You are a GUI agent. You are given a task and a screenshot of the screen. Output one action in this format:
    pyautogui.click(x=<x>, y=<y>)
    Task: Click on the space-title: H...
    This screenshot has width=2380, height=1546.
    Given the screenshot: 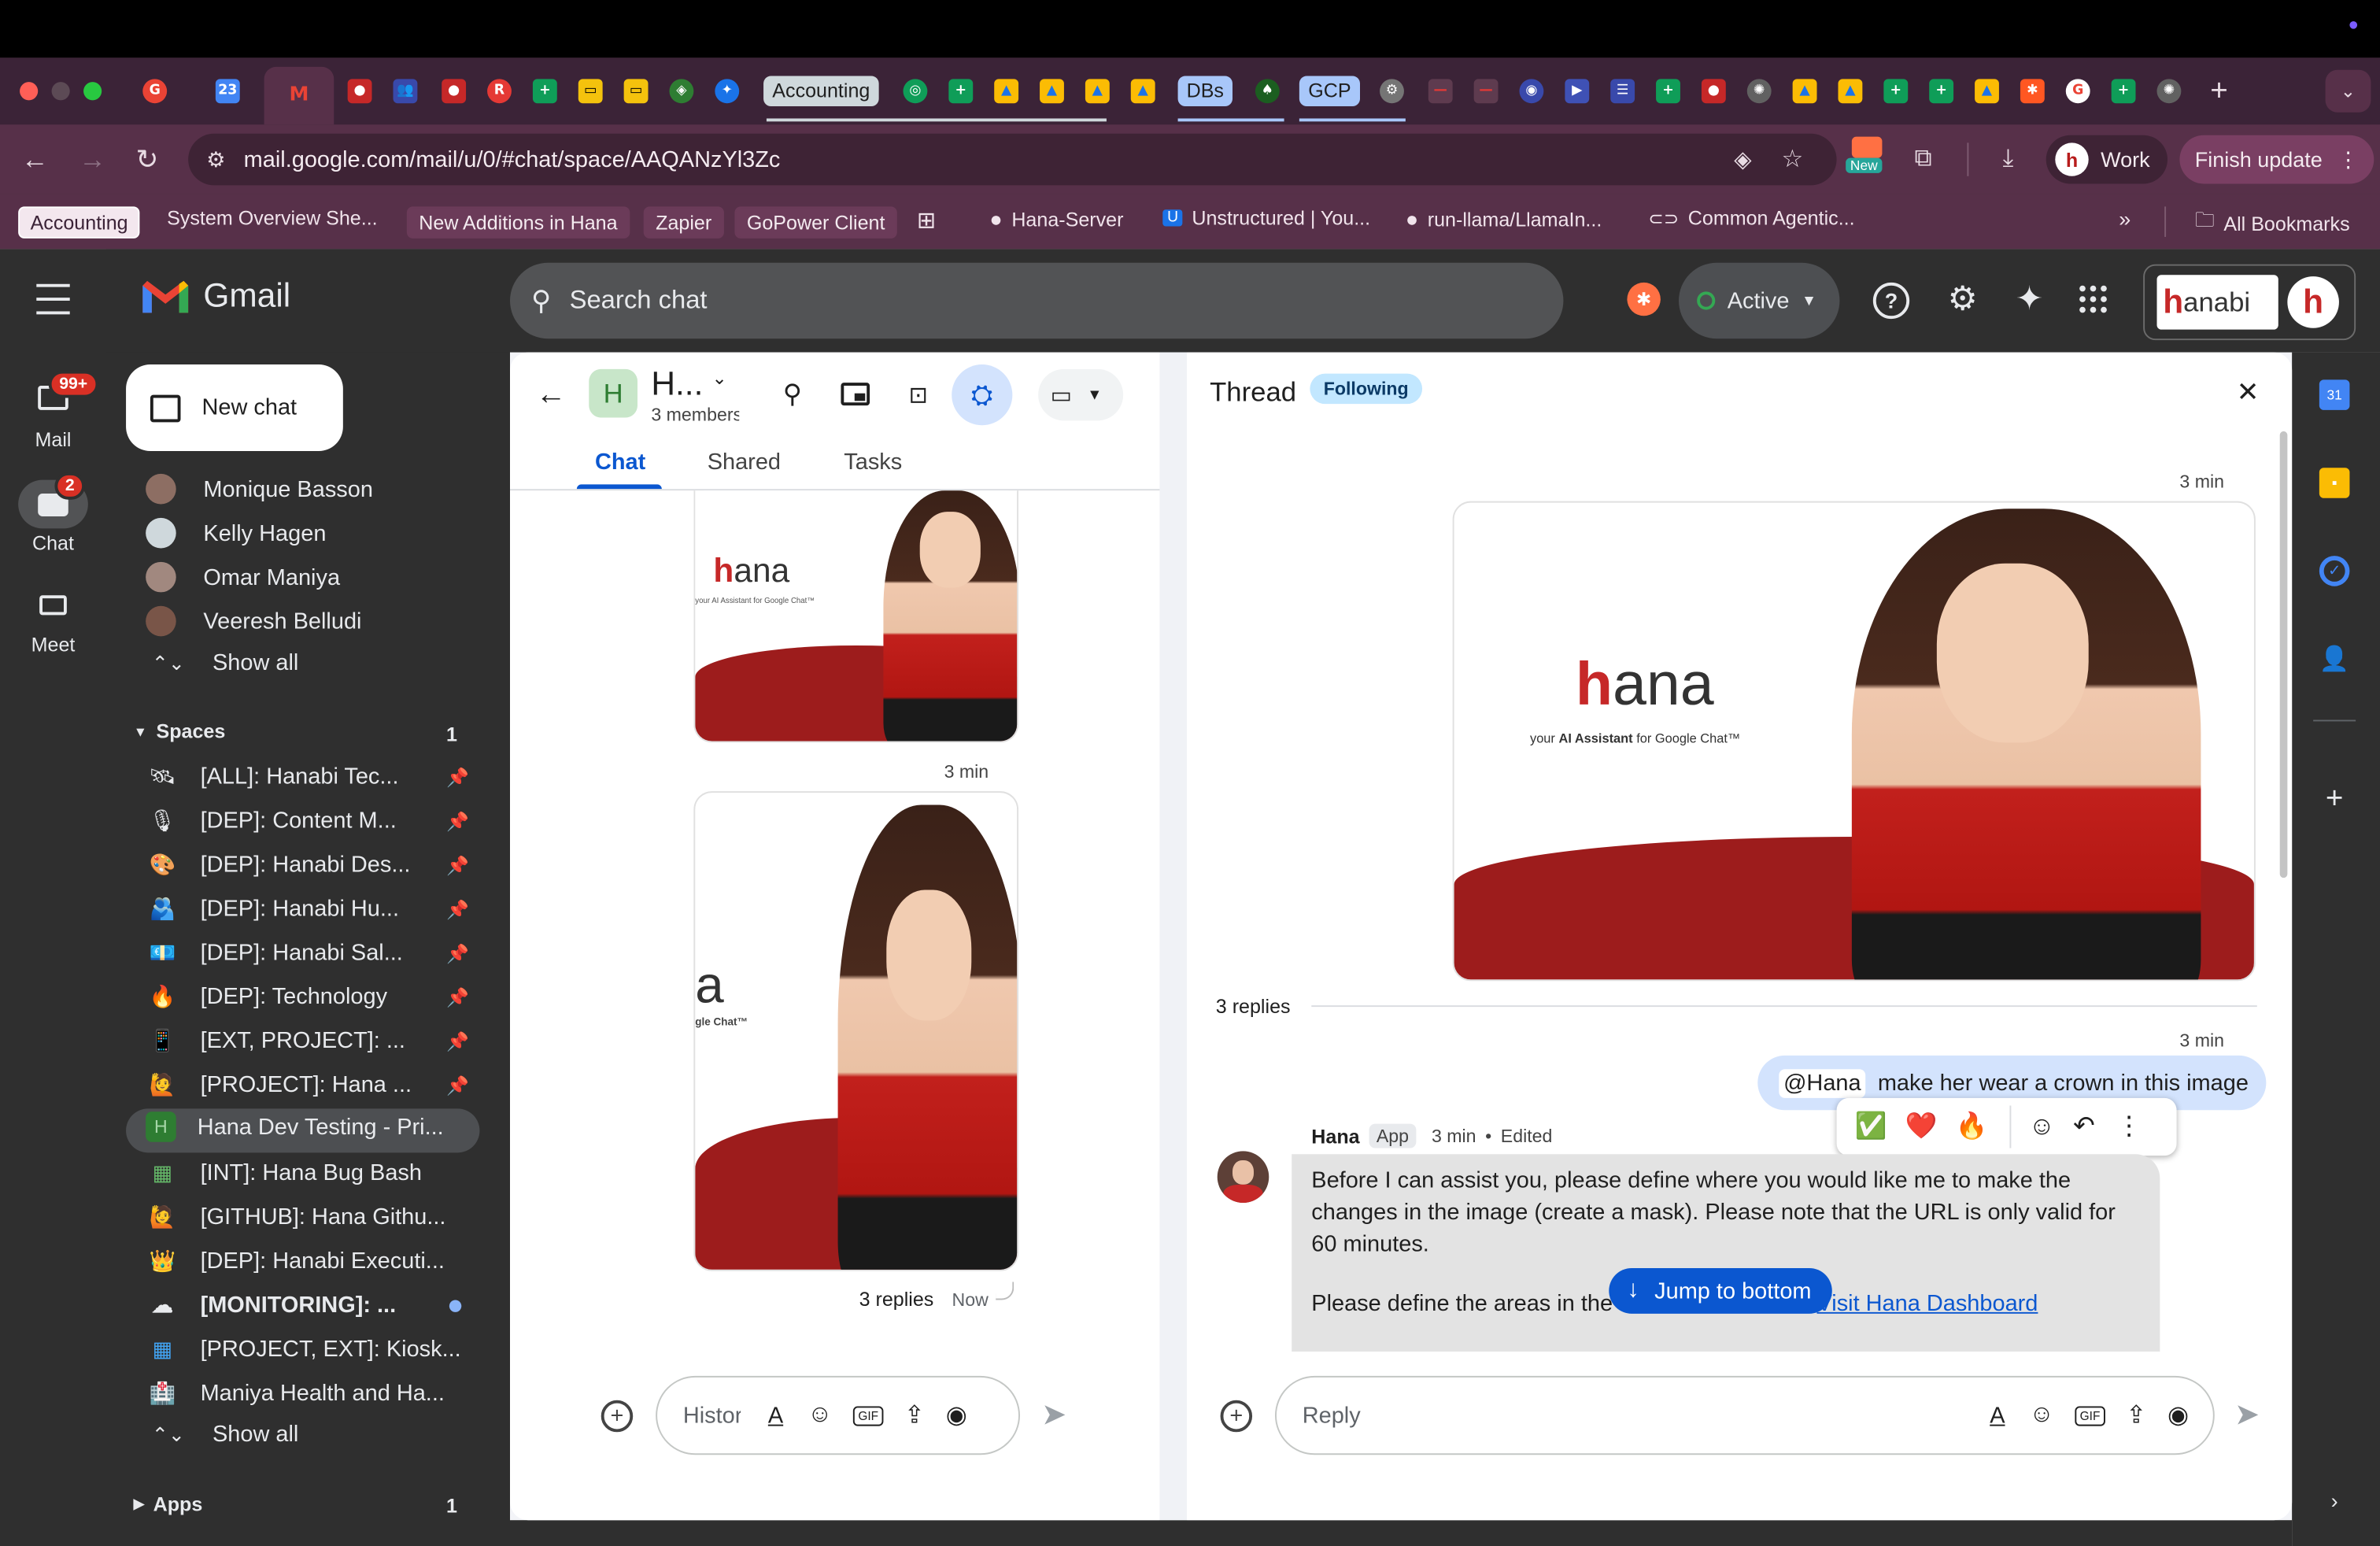 What is the action you would take?
    pyautogui.click(x=677, y=384)
    